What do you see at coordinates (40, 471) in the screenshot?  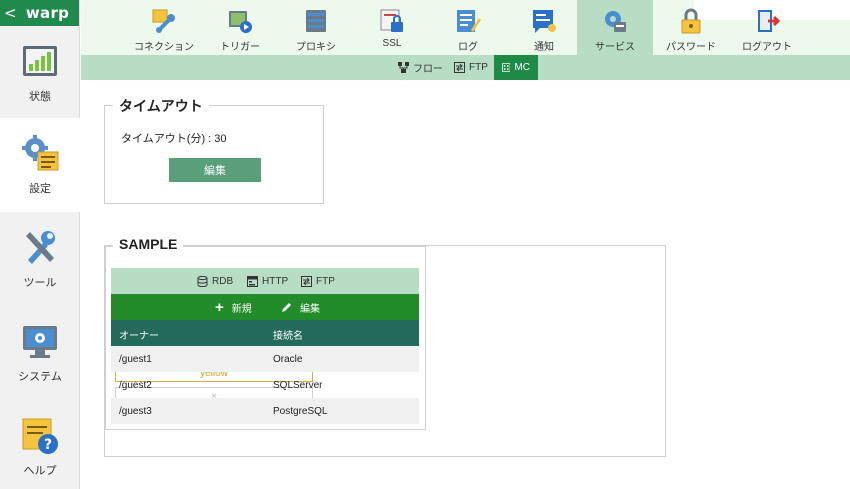 I see `sidebar-item-label: ヘルプ` at bounding box center [40, 471].